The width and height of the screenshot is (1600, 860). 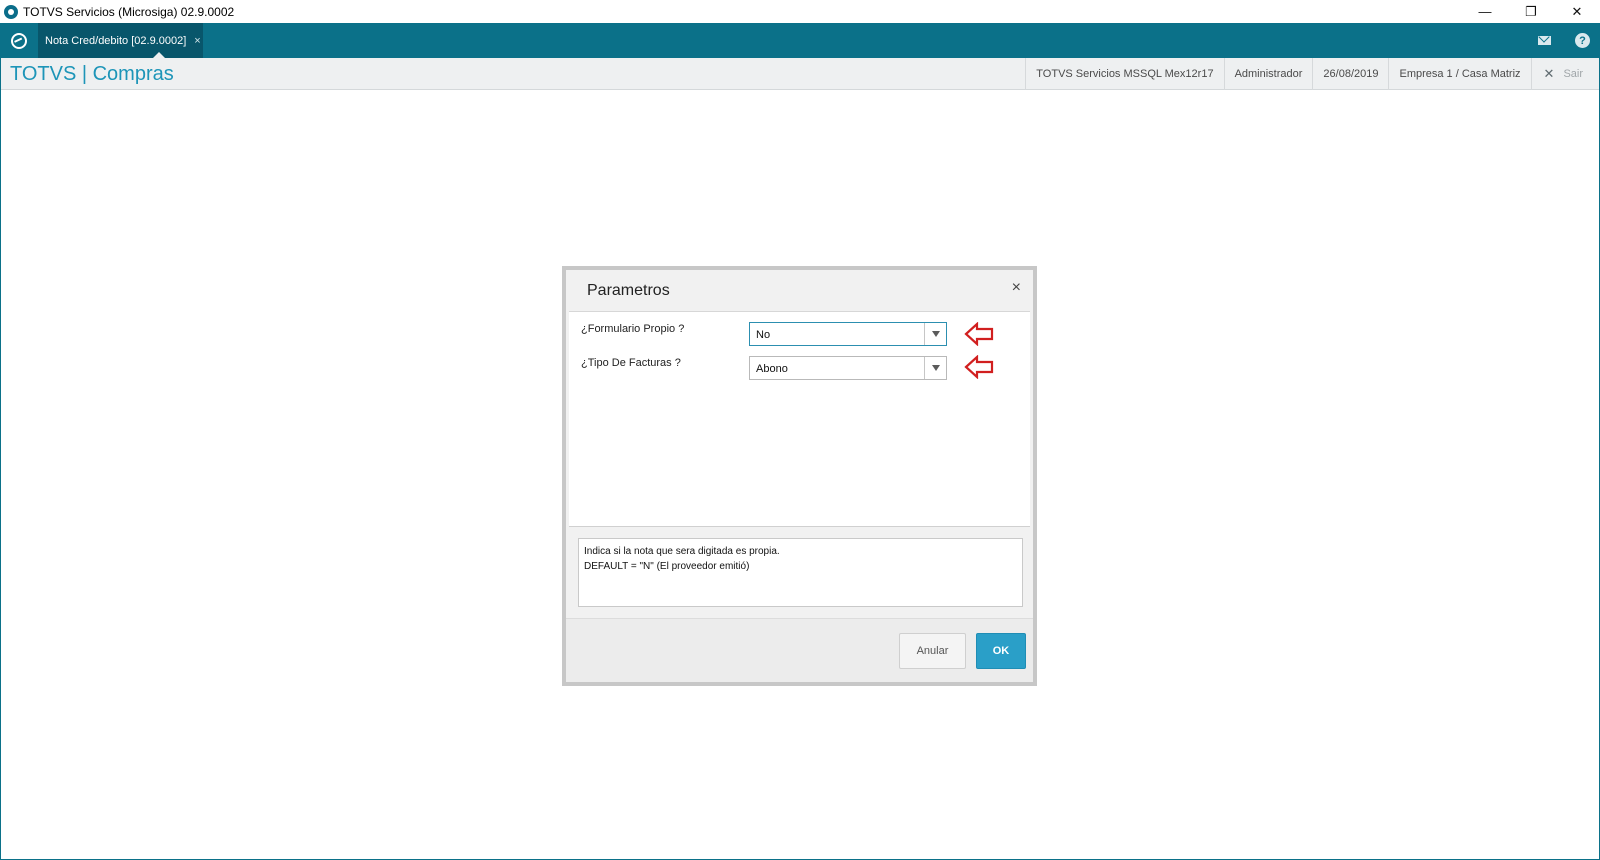 I want to click on param-label-formulario-propio: ¿Formulario Propio ?, so click(x=633, y=329).